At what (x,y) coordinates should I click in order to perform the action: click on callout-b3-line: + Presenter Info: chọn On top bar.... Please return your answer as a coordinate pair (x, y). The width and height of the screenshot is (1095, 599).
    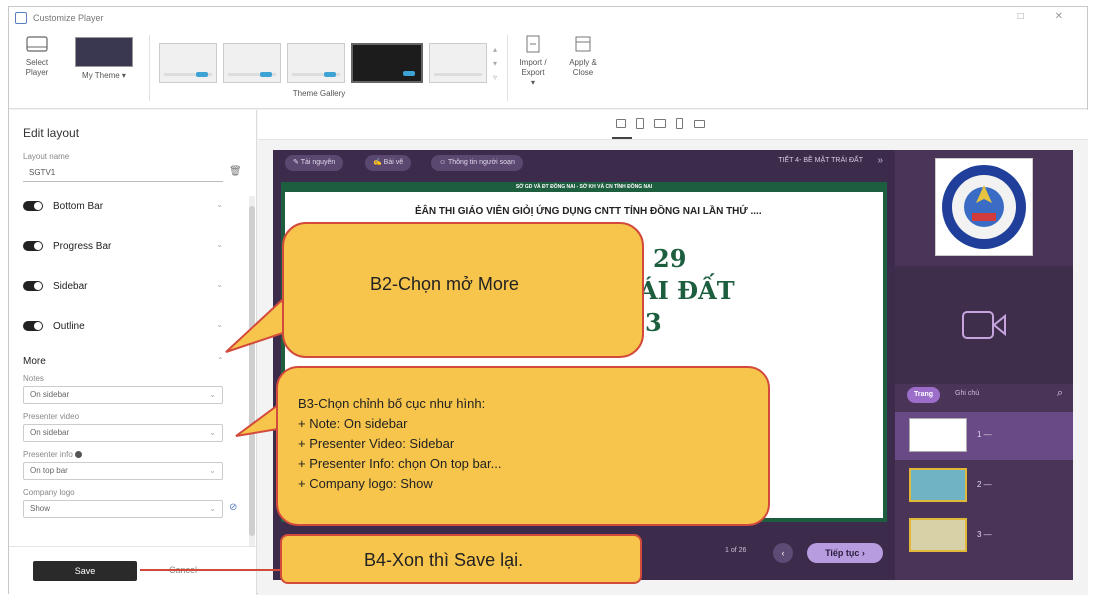
    Looking at the image, I should click on (400, 463).